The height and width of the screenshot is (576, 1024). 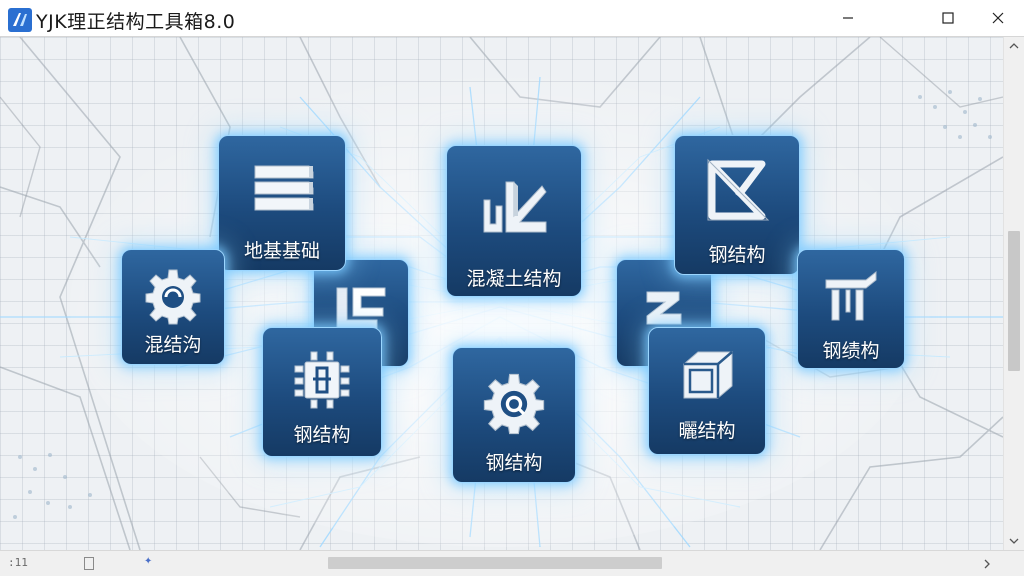 What do you see at coordinates (284, 188) in the screenshot?
I see `stacked-slabs-icon` at bounding box center [284, 188].